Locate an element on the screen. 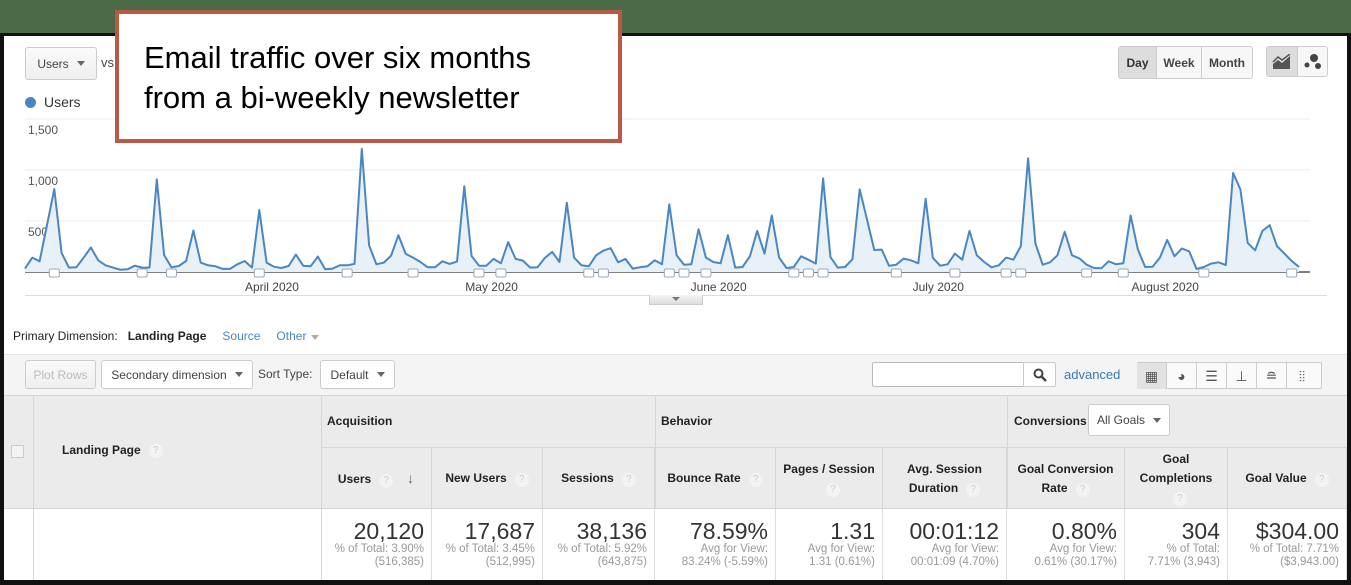 The width and height of the screenshot is (1351, 585). column-header-label: Goal Completions is located at coordinates (1176, 468).